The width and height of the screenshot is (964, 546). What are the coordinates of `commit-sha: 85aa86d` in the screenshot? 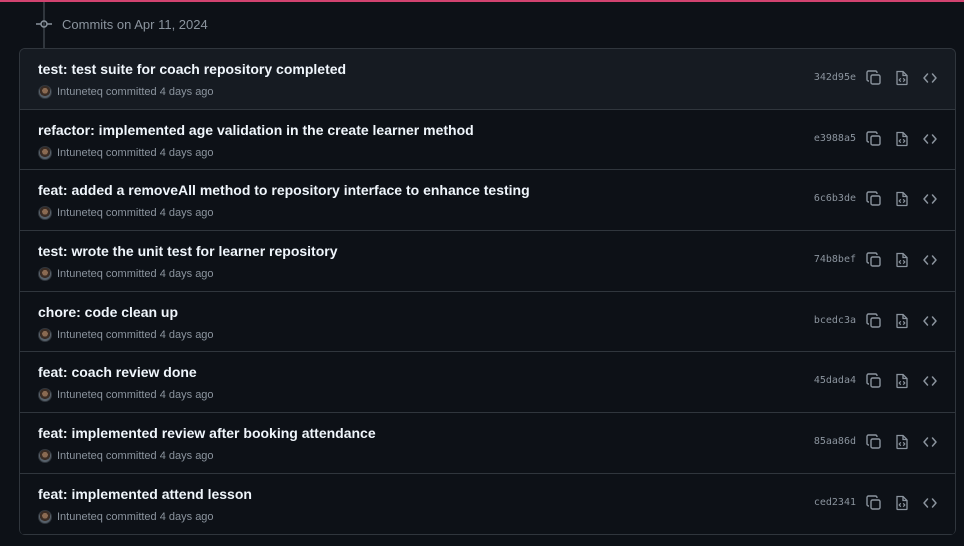 It's located at (835, 441).